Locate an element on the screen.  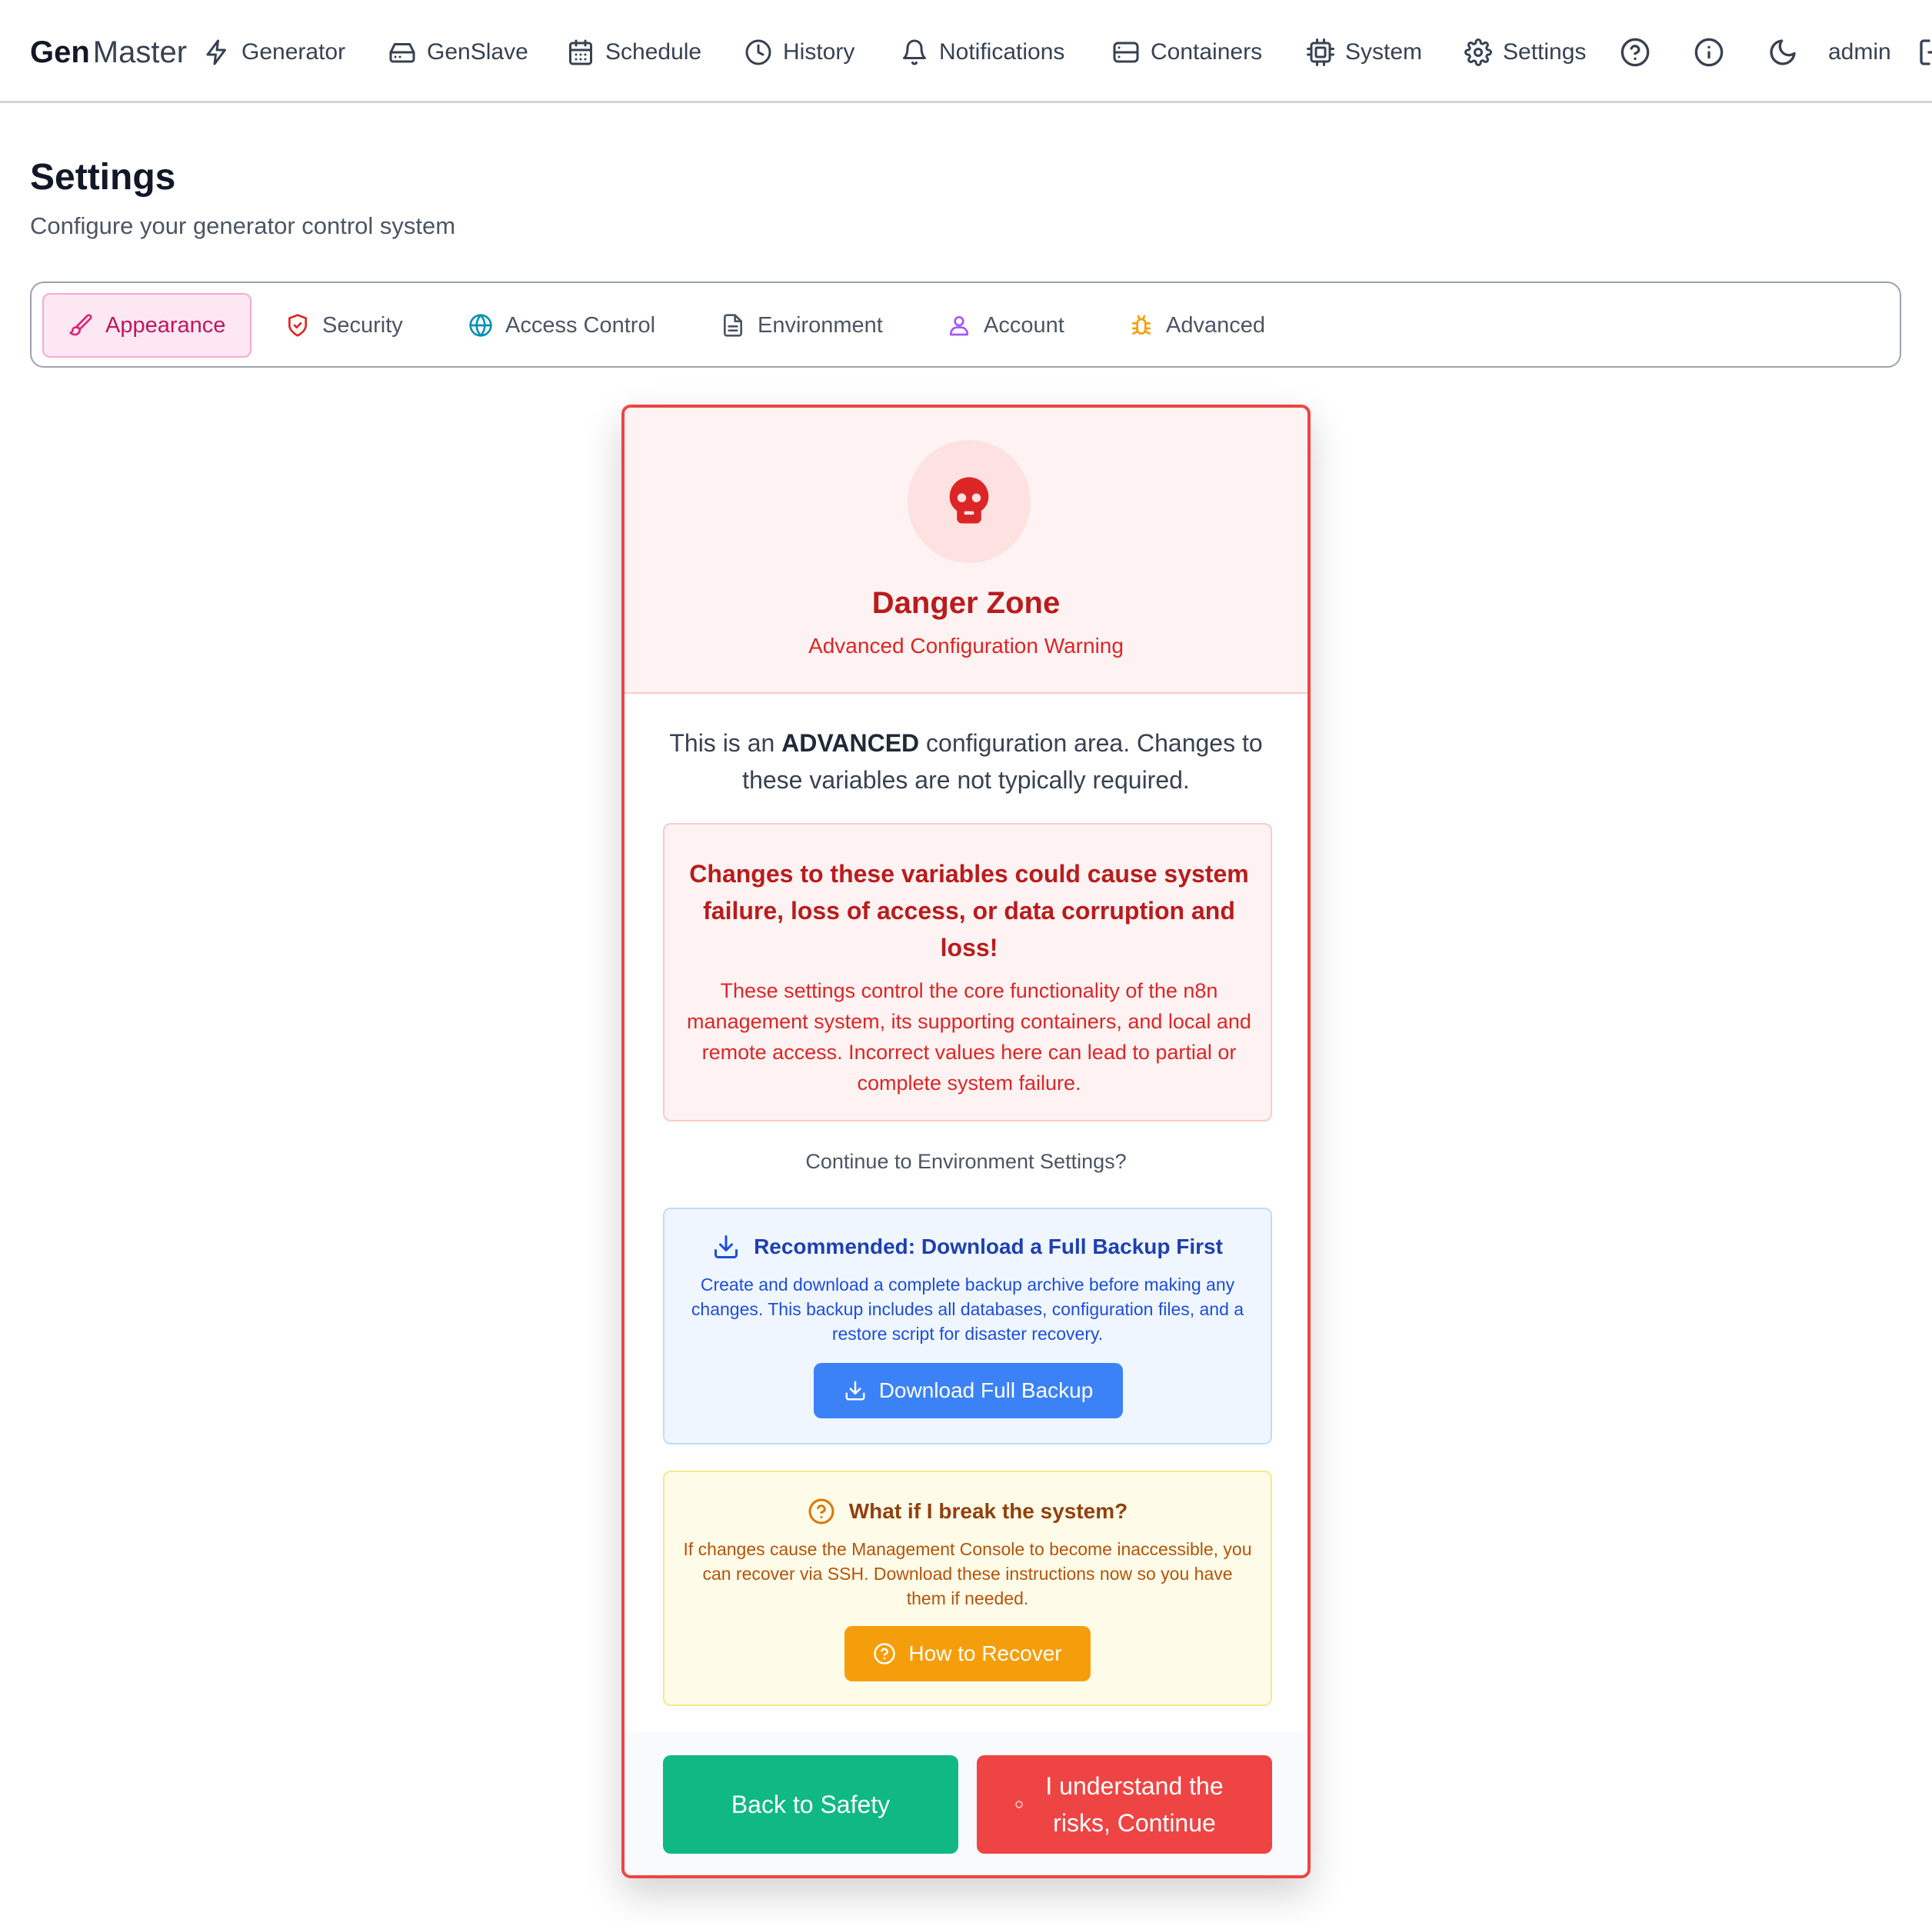
back-to-safety-button: Back to Safety is located at coordinates (810, 1804).